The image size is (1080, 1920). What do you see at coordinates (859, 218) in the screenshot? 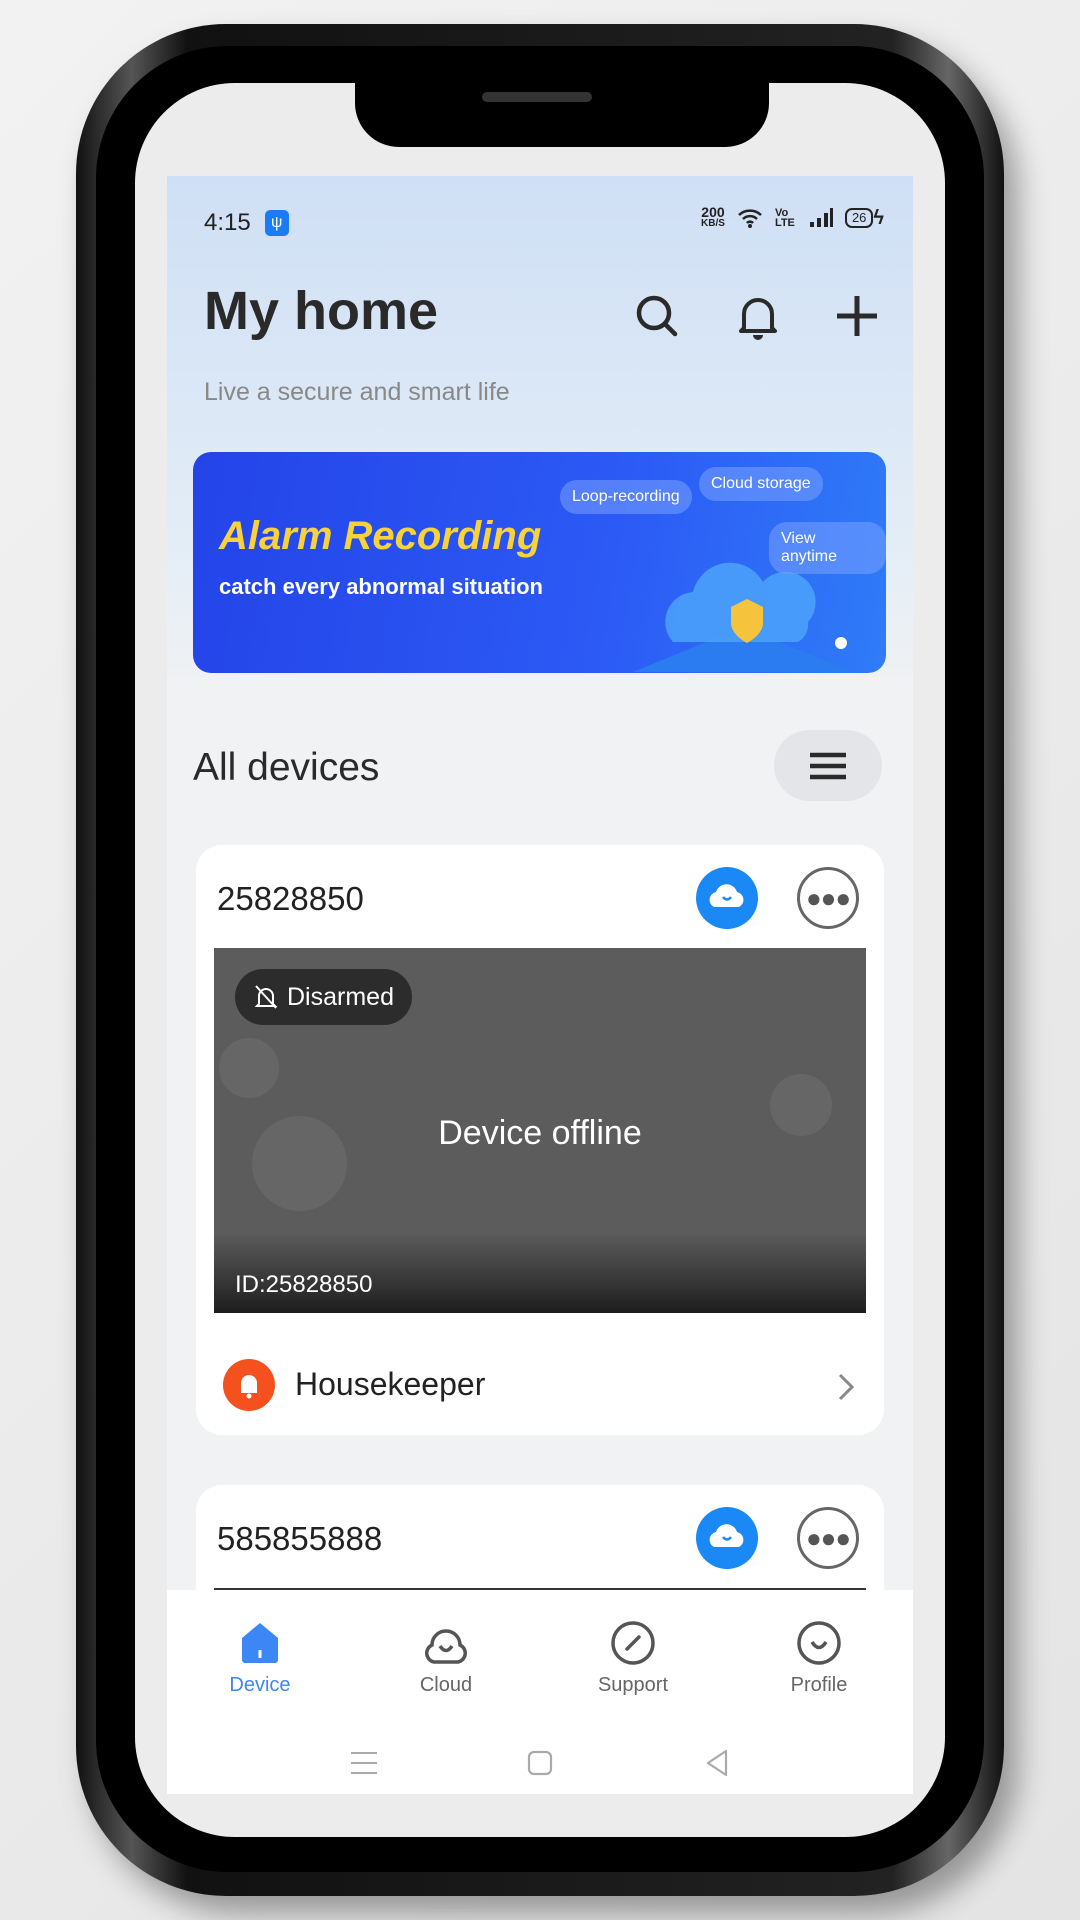
I see `battery-level: 26` at bounding box center [859, 218].